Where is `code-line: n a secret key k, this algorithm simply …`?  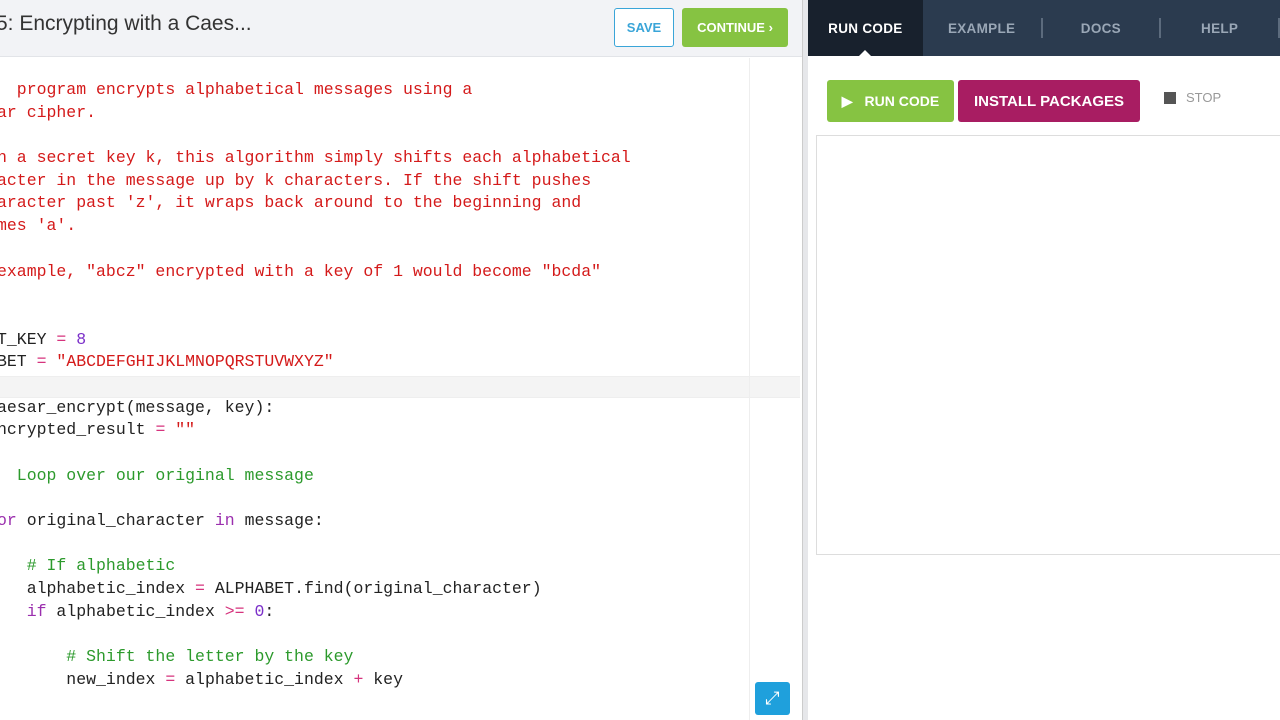 code-line: n a secret key k, this algorithm simply … is located at coordinates (315, 158).